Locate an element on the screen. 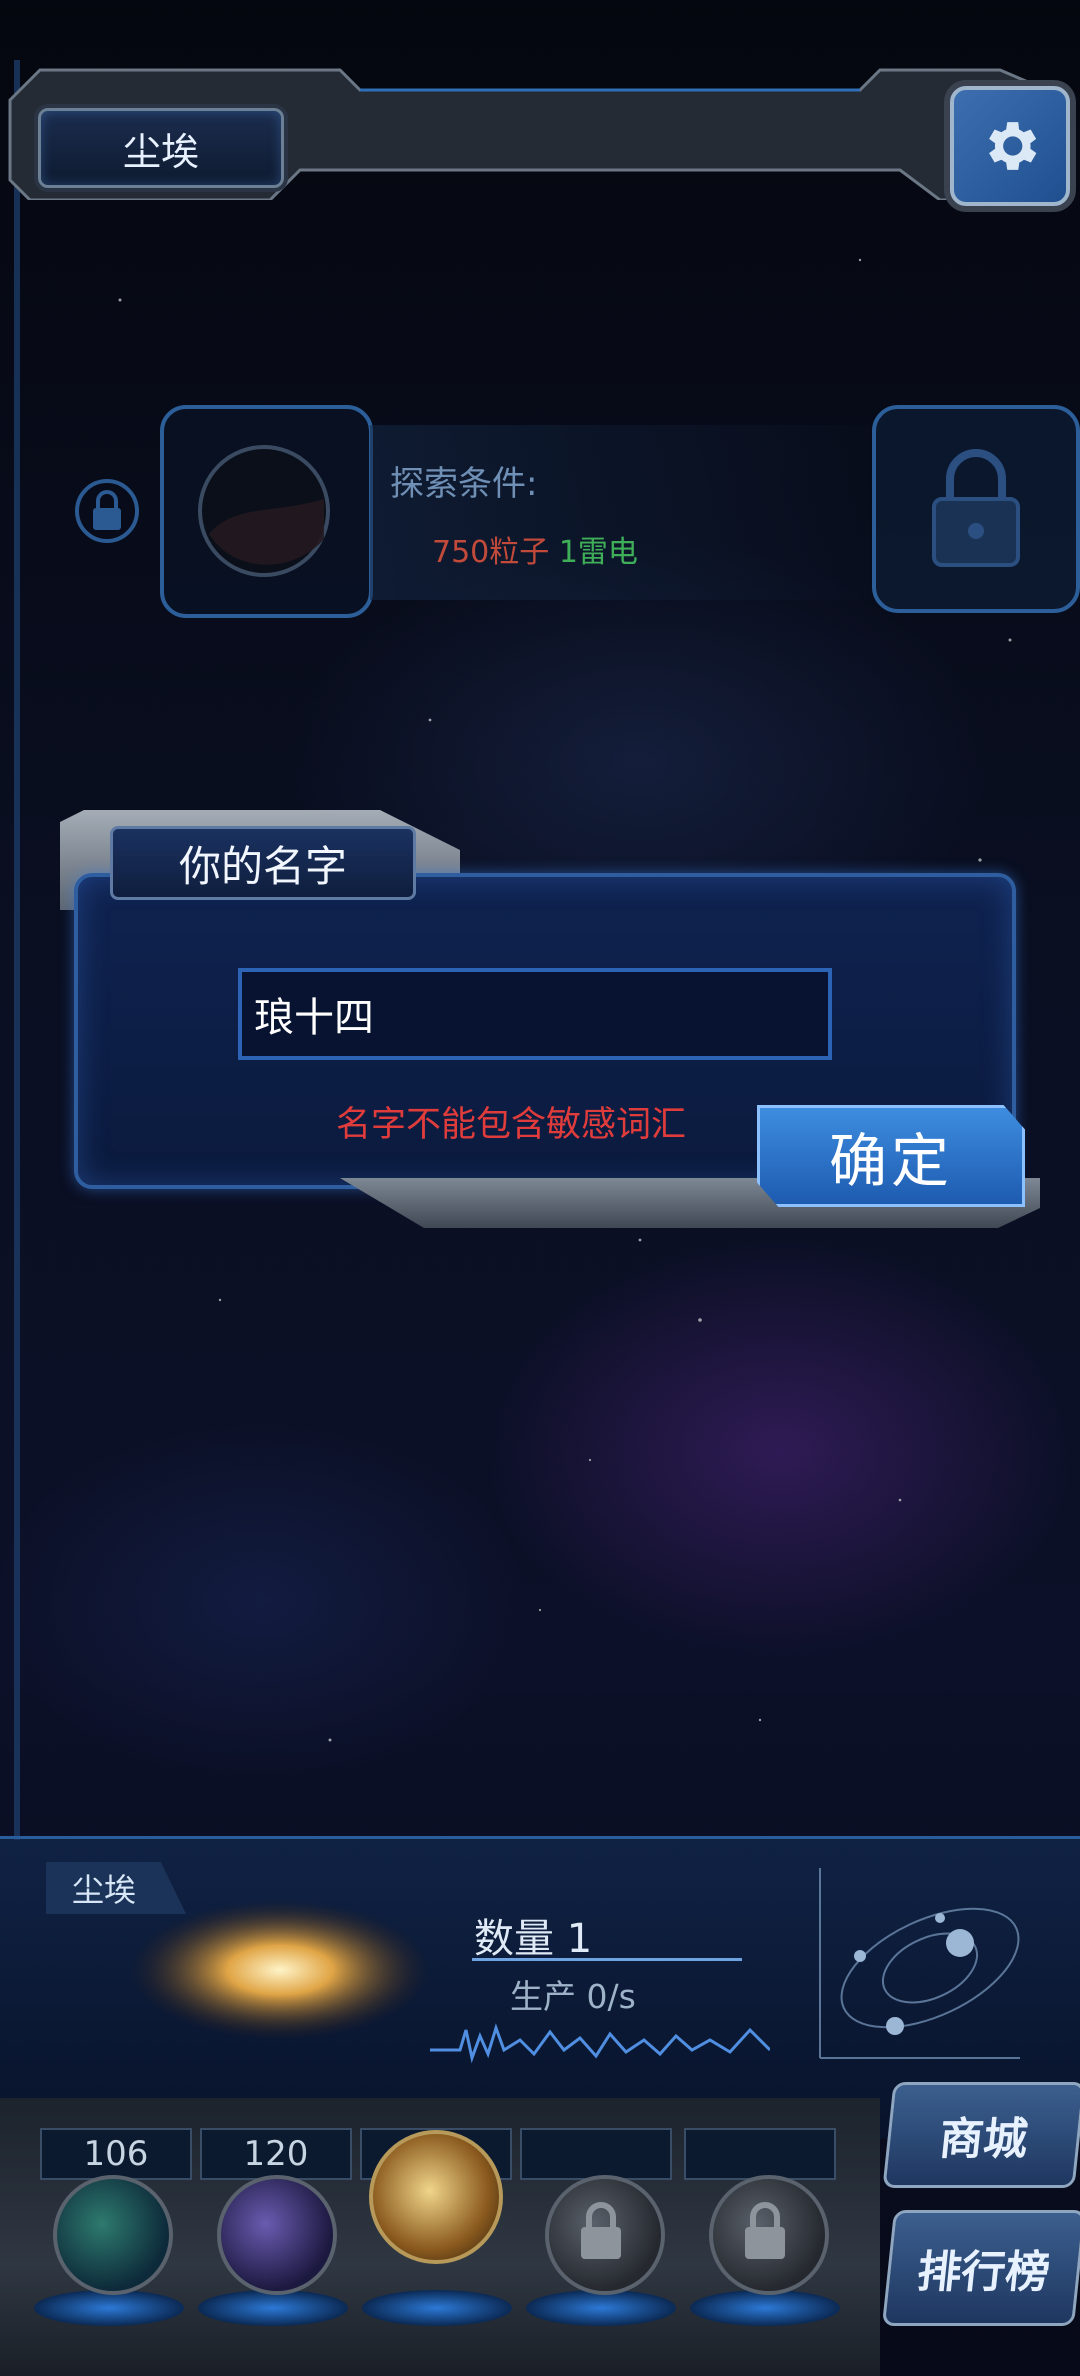  dialog-title: 你的名字 is located at coordinates (263, 863).